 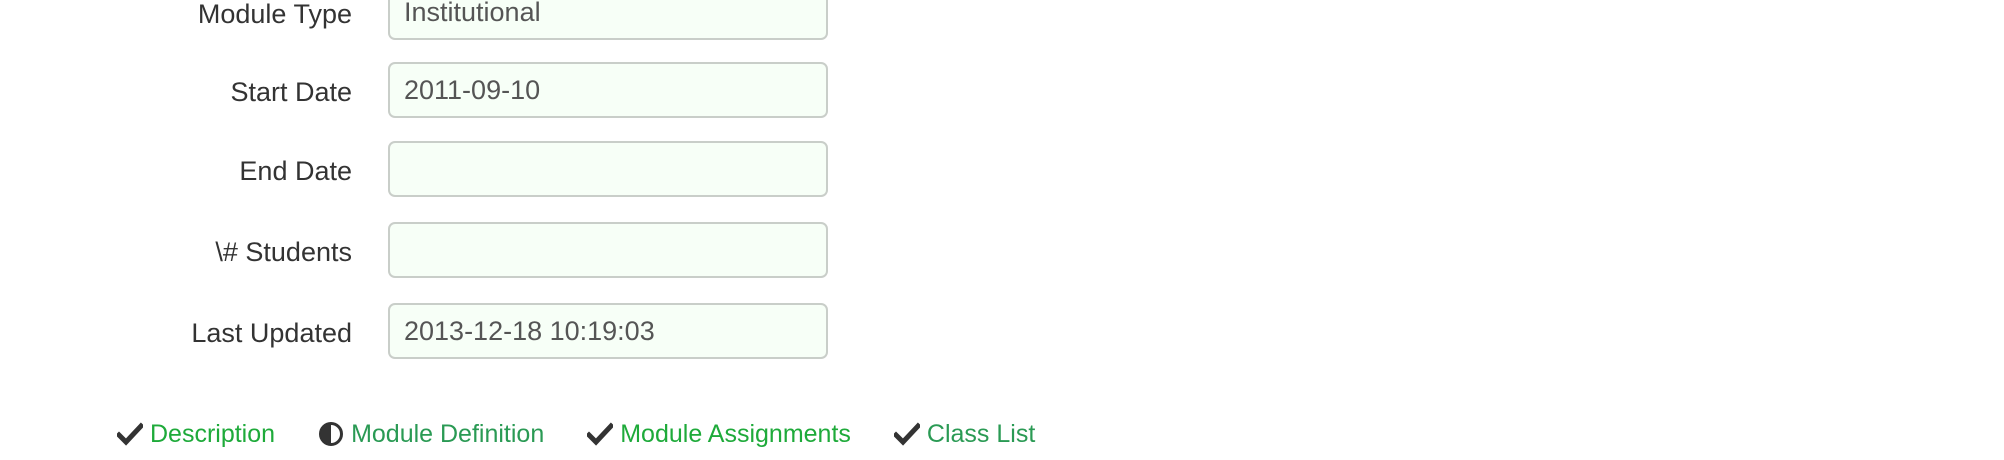 What do you see at coordinates (735, 434) in the screenshot?
I see `module-assignments-link: Module Assignments` at bounding box center [735, 434].